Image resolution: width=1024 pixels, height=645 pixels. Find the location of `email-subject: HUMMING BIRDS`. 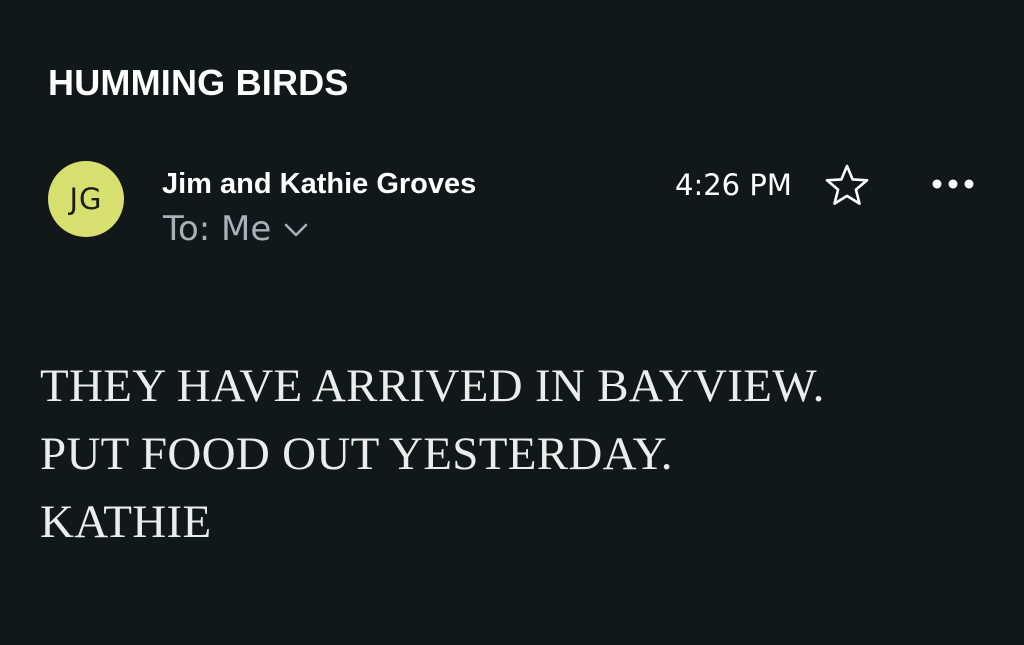

email-subject: HUMMING BIRDS is located at coordinates (198, 82).